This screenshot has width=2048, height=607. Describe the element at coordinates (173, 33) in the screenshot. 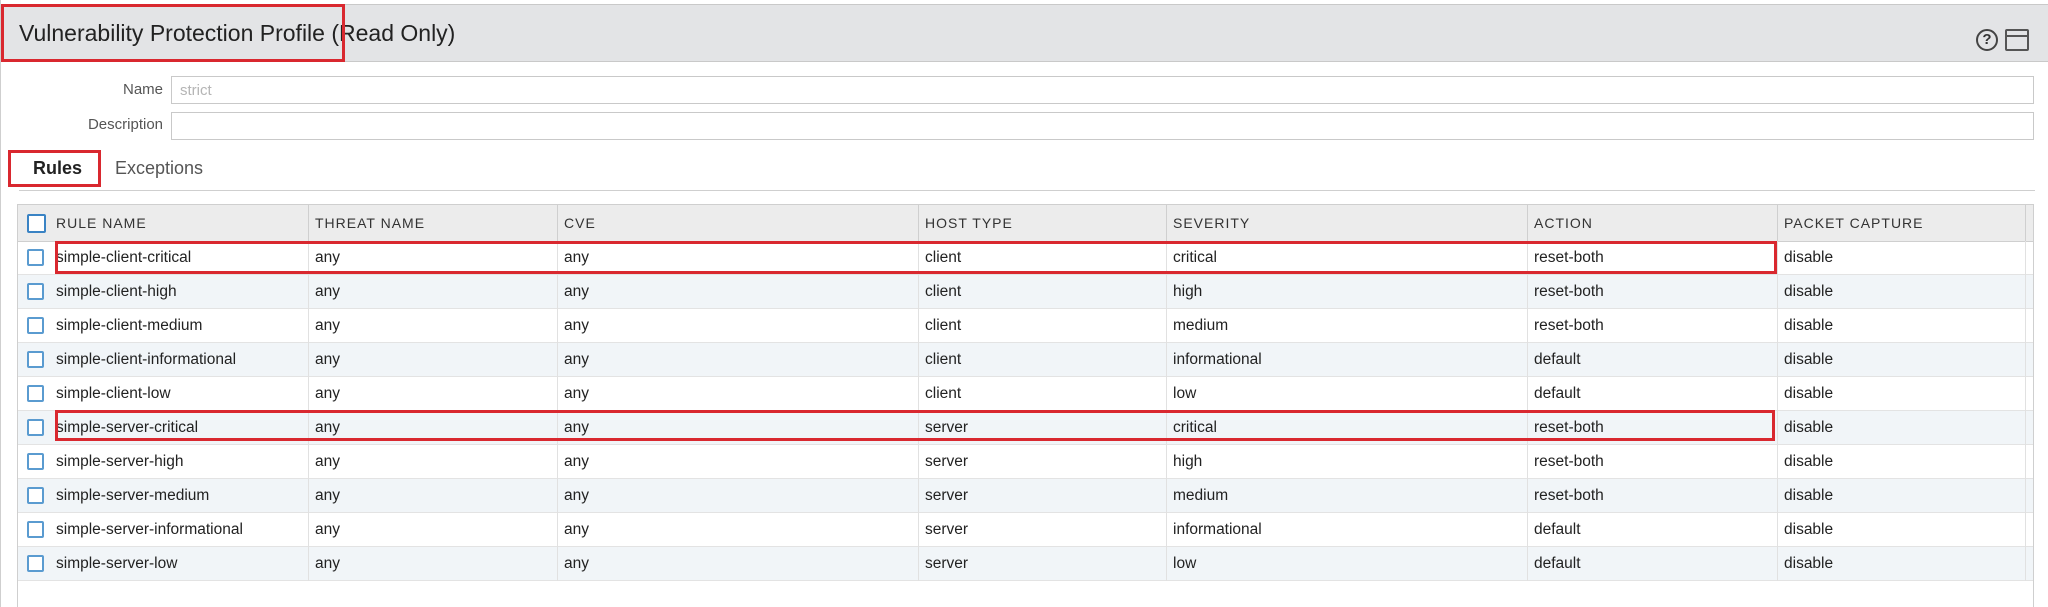

I see `title-highlight-box` at that location.